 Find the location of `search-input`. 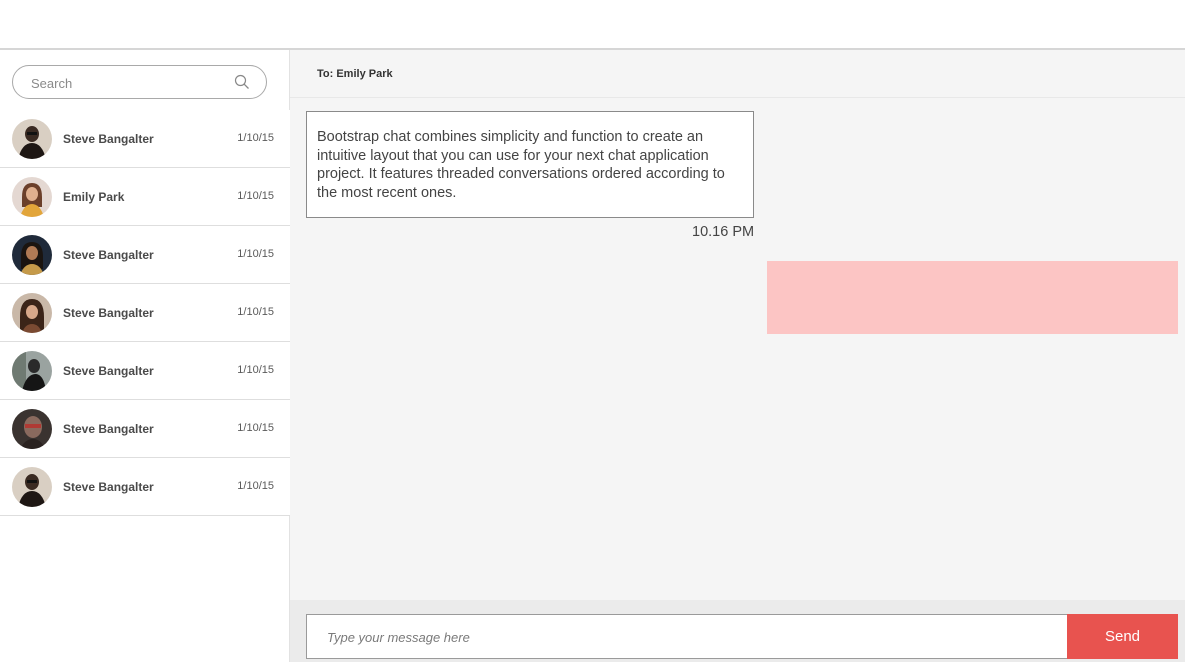

search-input is located at coordinates (126, 83).